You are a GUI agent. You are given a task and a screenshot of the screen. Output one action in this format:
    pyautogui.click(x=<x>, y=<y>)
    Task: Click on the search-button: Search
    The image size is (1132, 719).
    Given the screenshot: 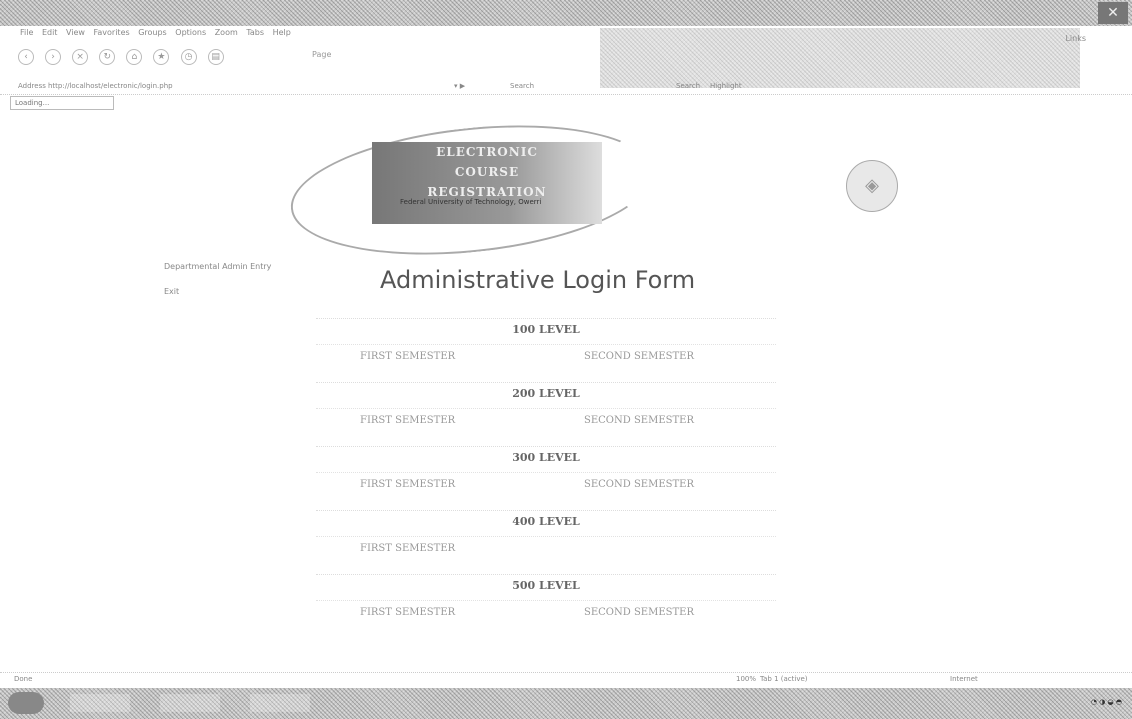 What is the action you would take?
    pyautogui.click(x=688, y=86)
    